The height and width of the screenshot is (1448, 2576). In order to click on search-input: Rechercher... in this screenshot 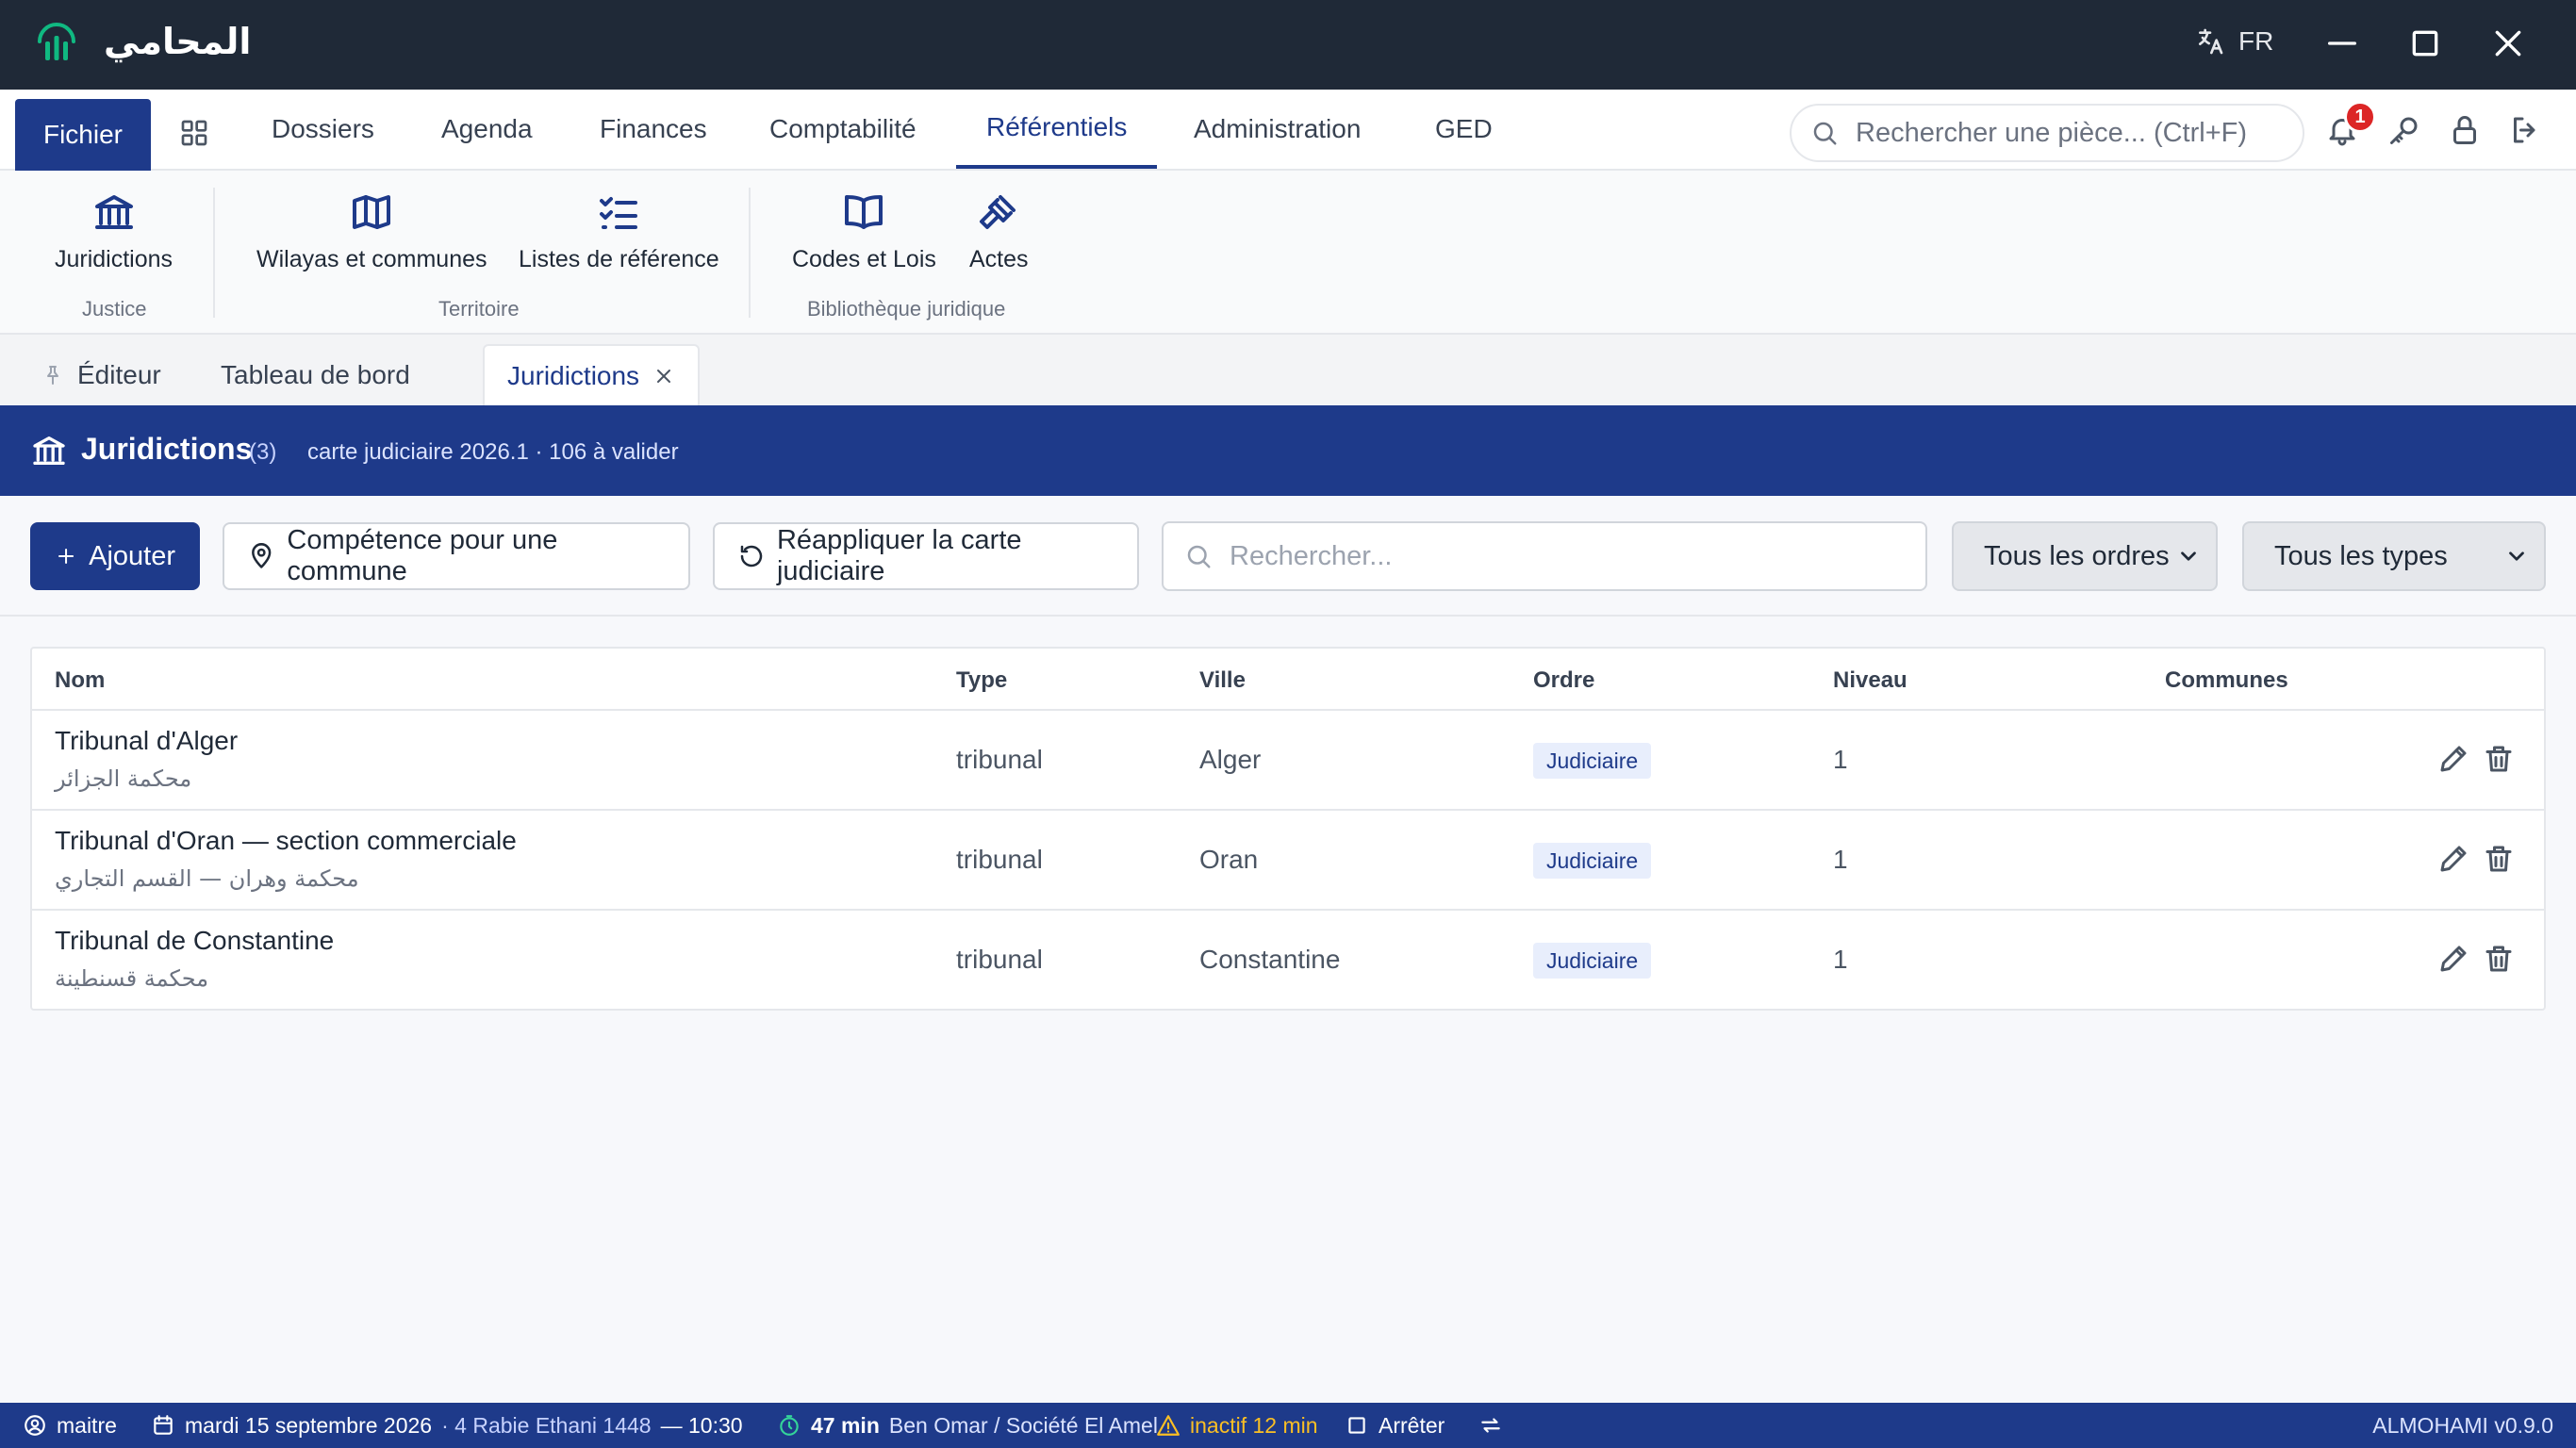, I will do `click(1544, 556)`.